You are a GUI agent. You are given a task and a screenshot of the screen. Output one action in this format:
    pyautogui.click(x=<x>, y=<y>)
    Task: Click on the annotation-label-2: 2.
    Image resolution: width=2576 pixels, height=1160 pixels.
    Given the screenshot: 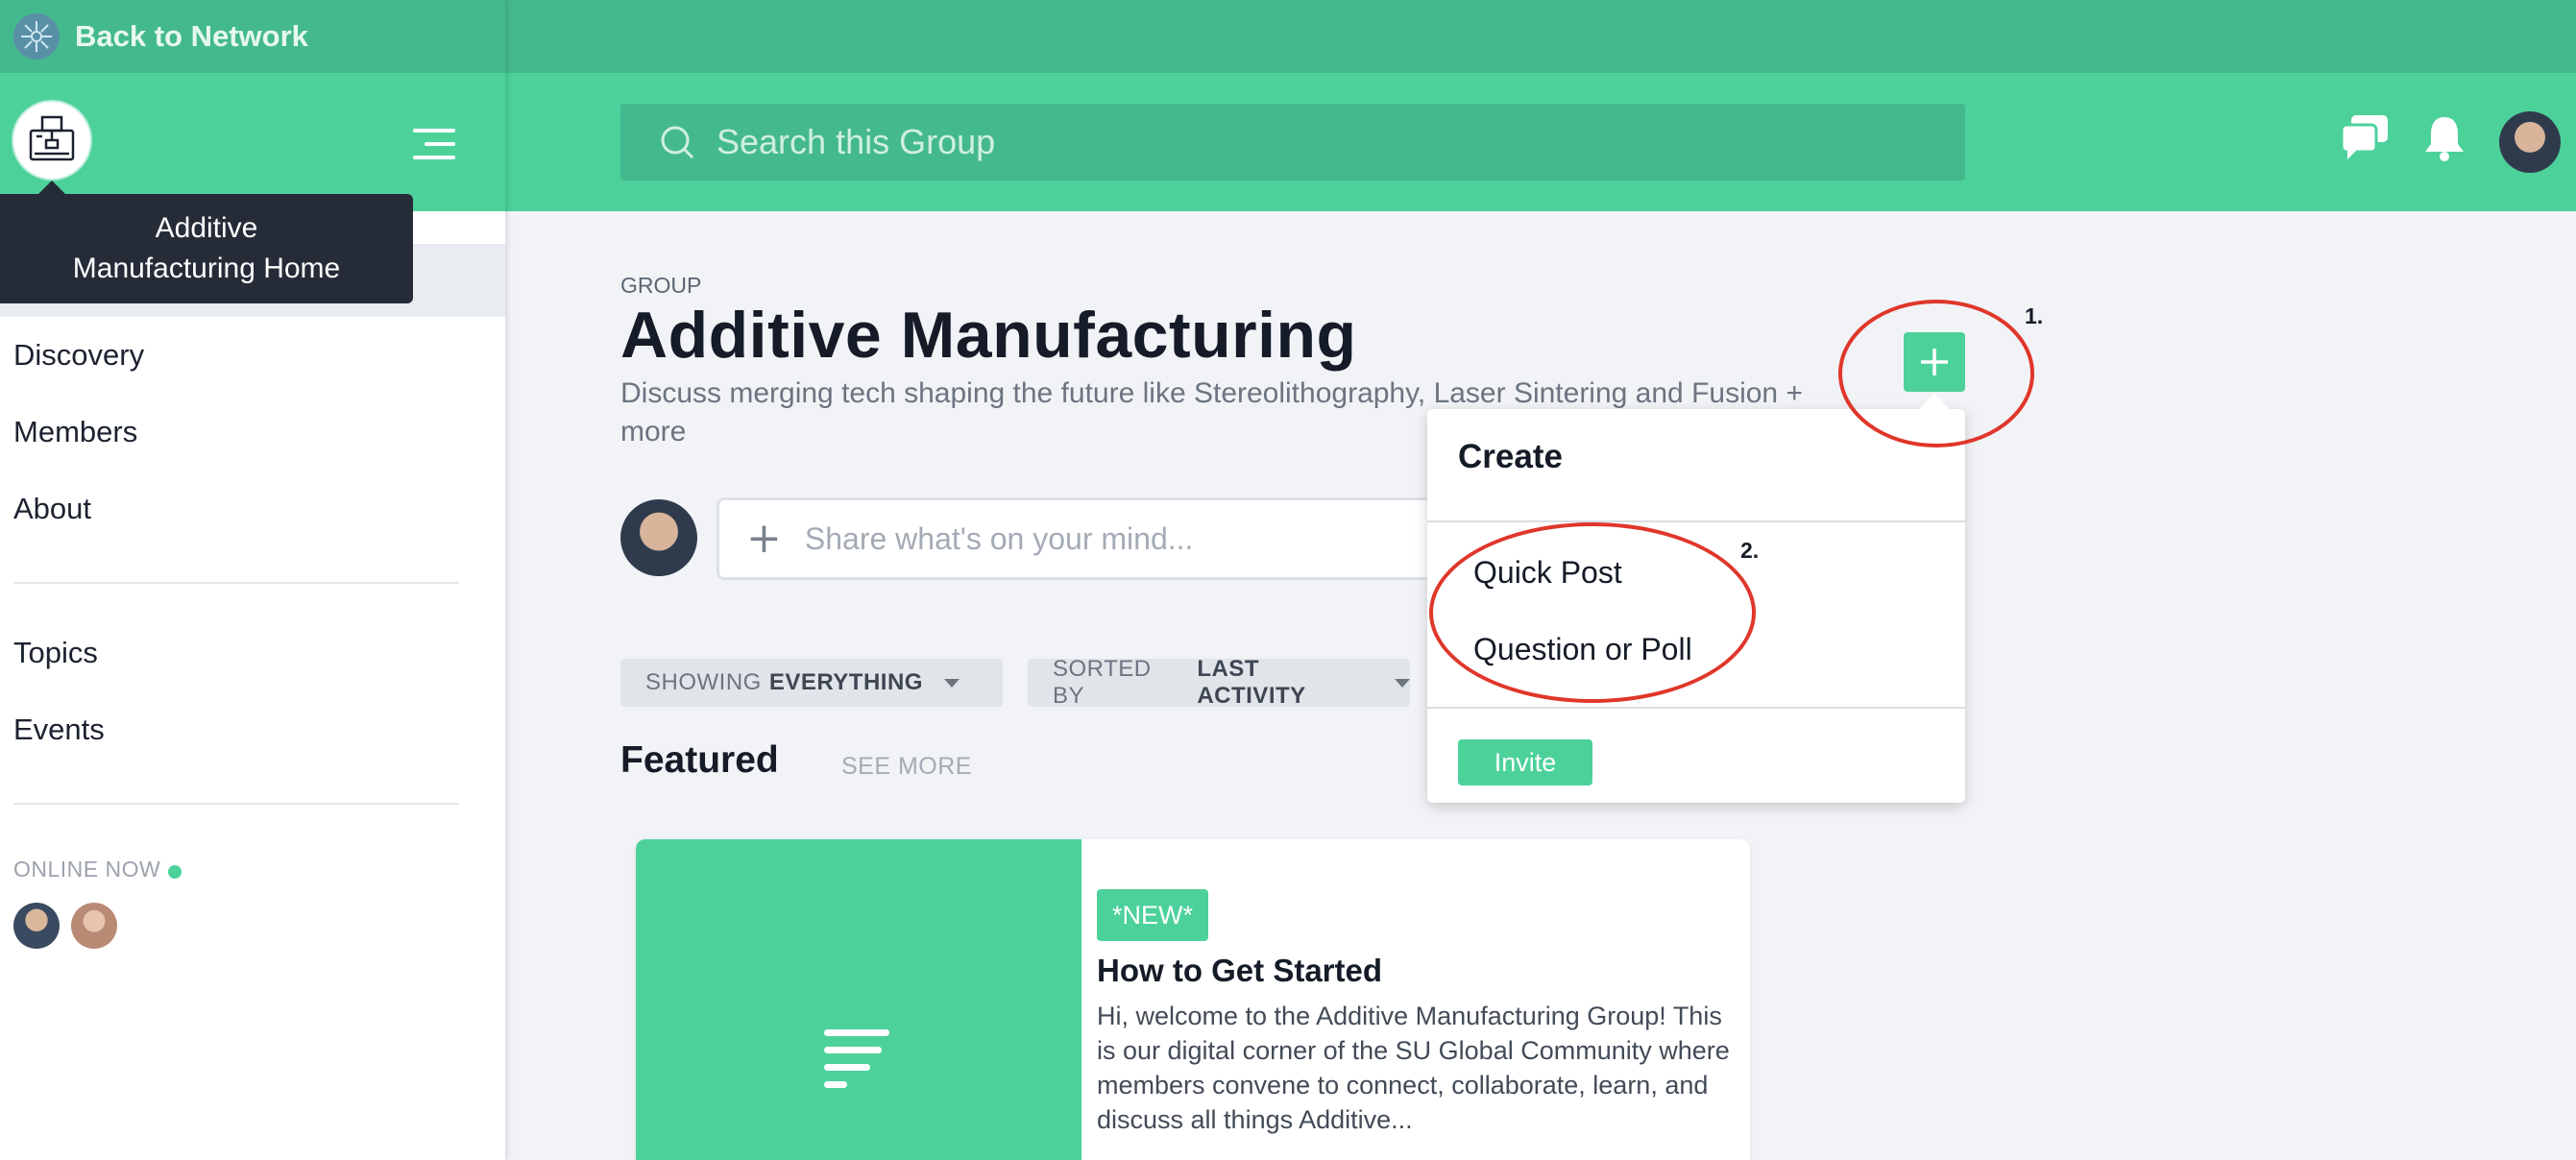 What is the action you would take?
    pyautogui.click(x=1750, y=551)
    